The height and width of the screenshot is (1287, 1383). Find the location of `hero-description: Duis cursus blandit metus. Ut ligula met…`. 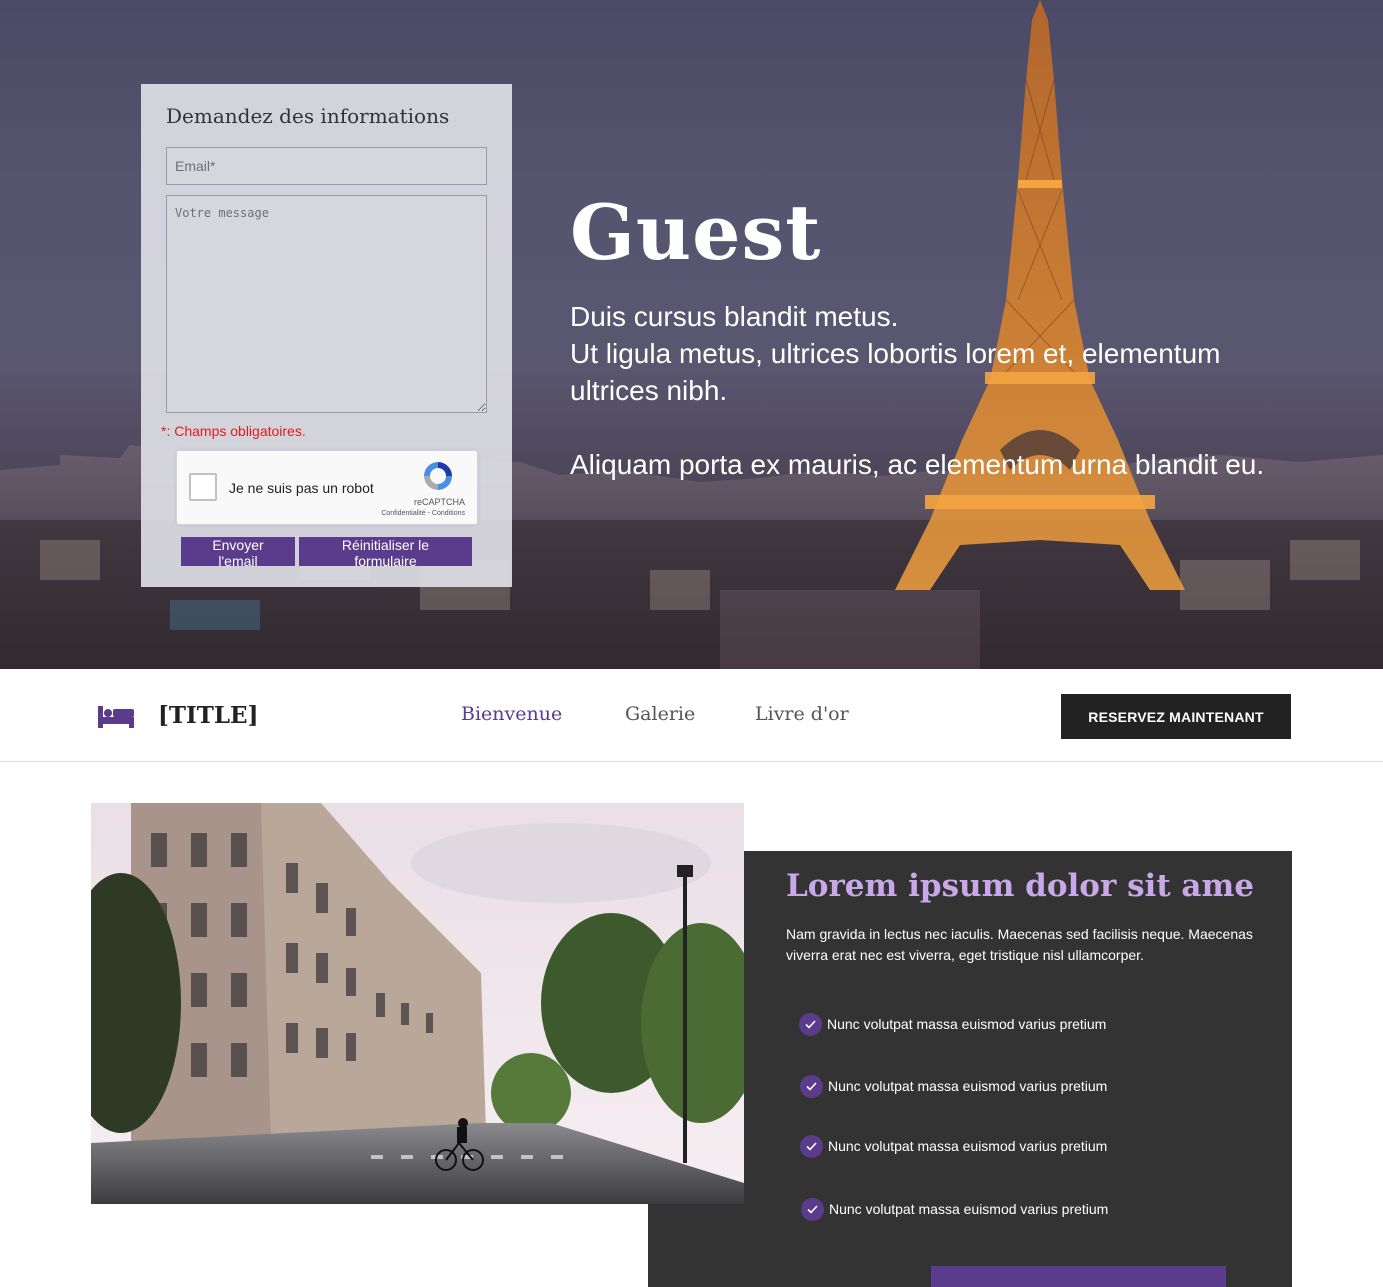

hero-description: Duis cursus blandit metus. Ut ligula met… is located at coordinates (930, 390).